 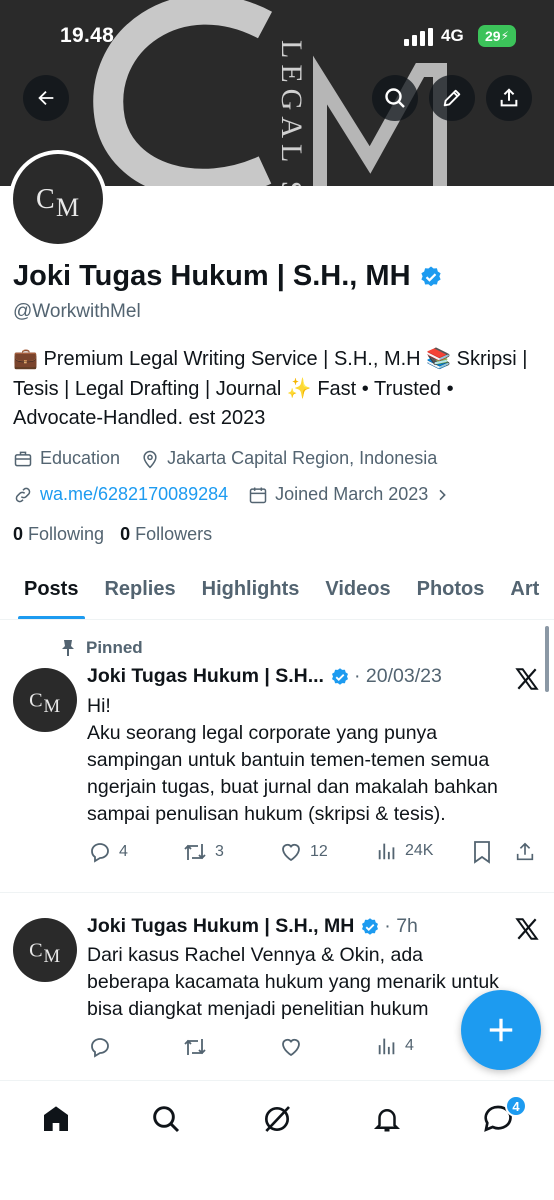 What do you see at coordinates (68, 648) in the screenshot?
I see `pin-icon` at bounding box center [68, 648].